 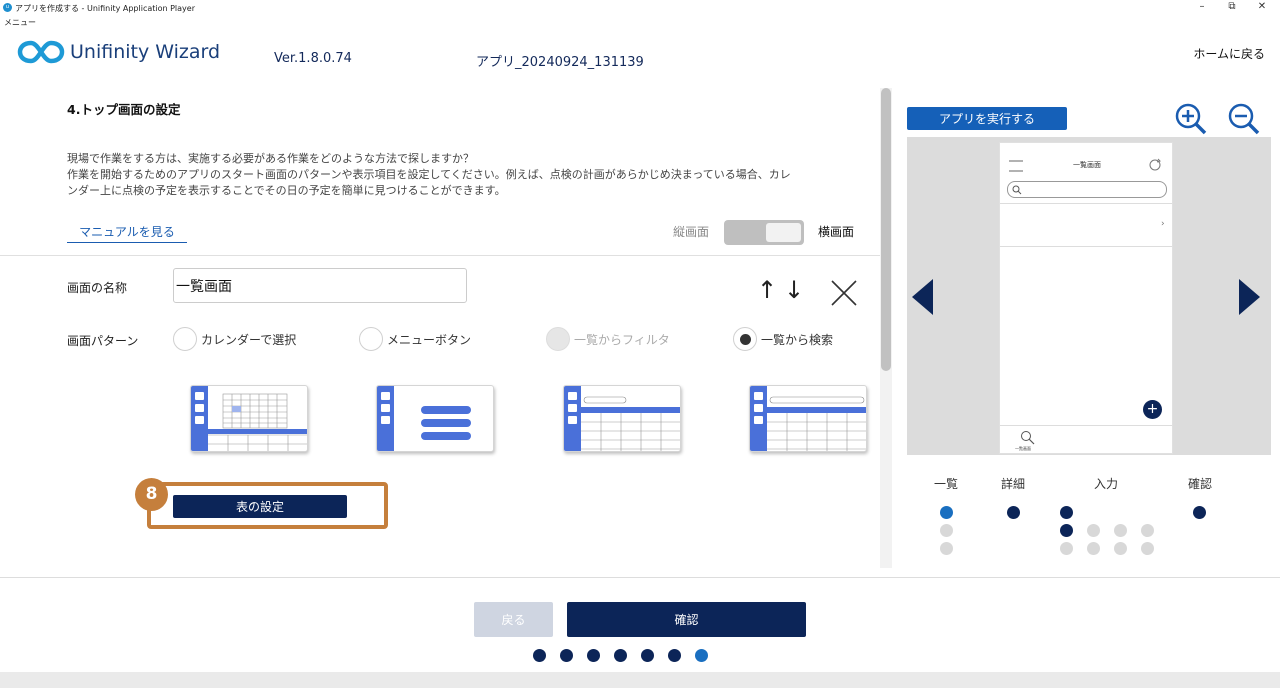 What do you see at coordinates (1229, 53) in the screenshot?
I see `home-button: ホームに戻る` at bounding box center [1229, 53].